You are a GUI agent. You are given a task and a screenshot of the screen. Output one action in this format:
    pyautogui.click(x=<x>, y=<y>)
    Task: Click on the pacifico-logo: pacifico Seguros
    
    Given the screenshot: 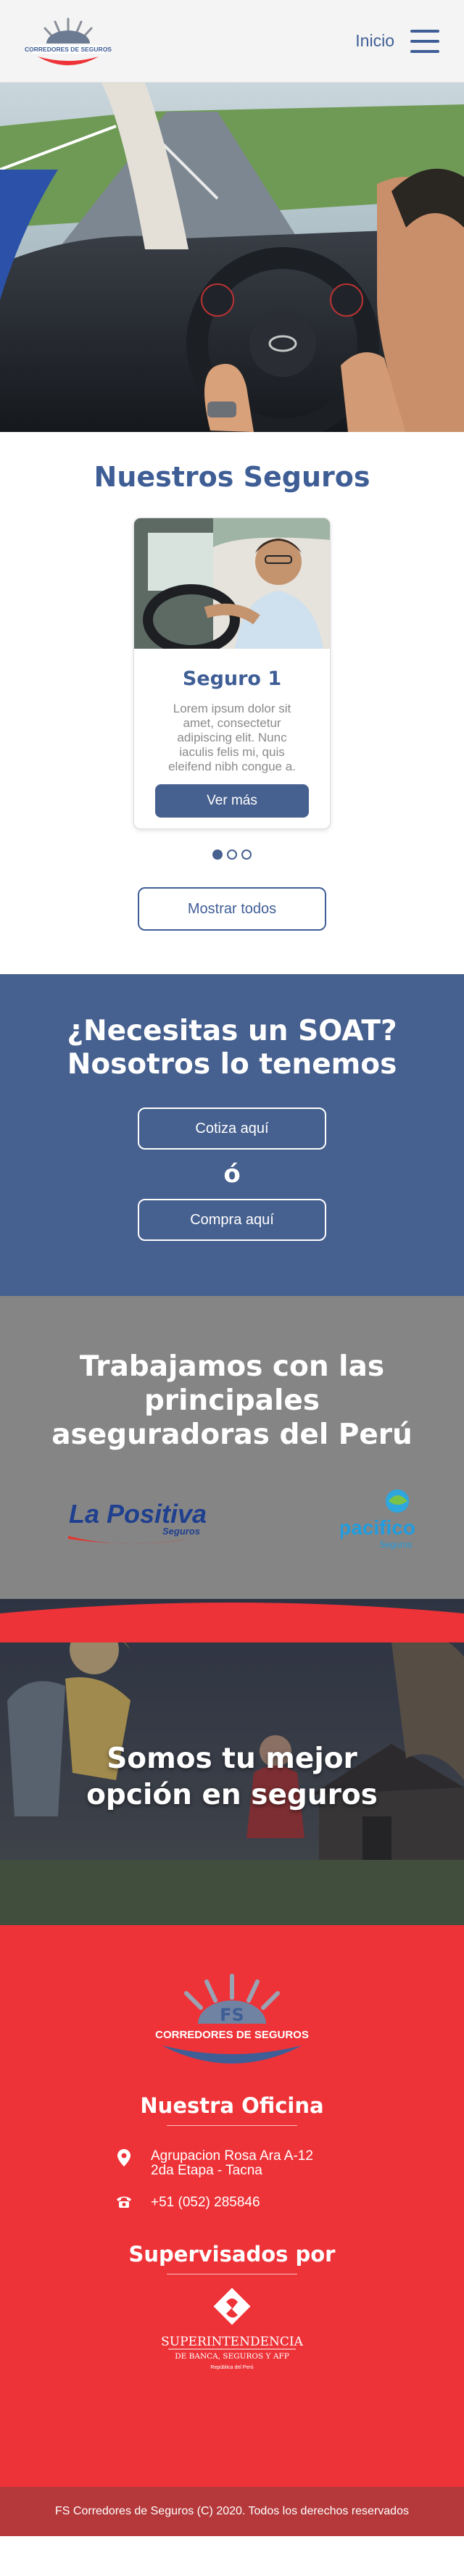 What is the action you would take?
    pyautogui.click(x=381, y=1523)
    